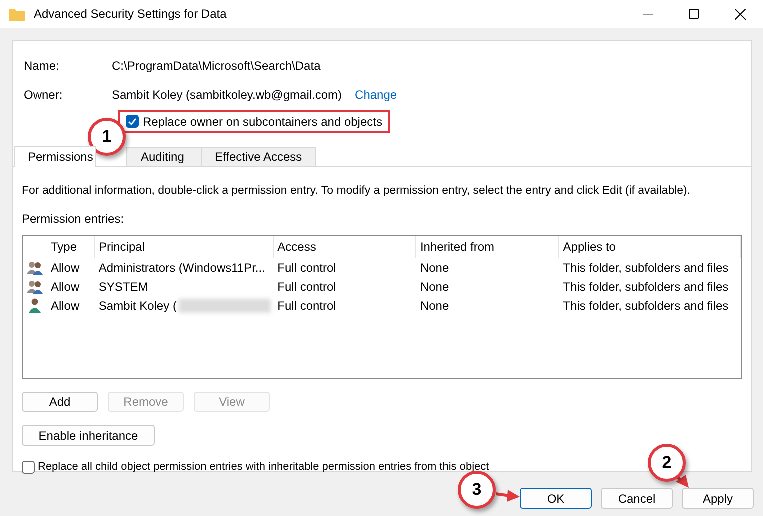 This screenshot has height=516, width=763. Describe the element at coordinates (718, 498) in the screenshot. I see `dialog-button: Apply` at that location.